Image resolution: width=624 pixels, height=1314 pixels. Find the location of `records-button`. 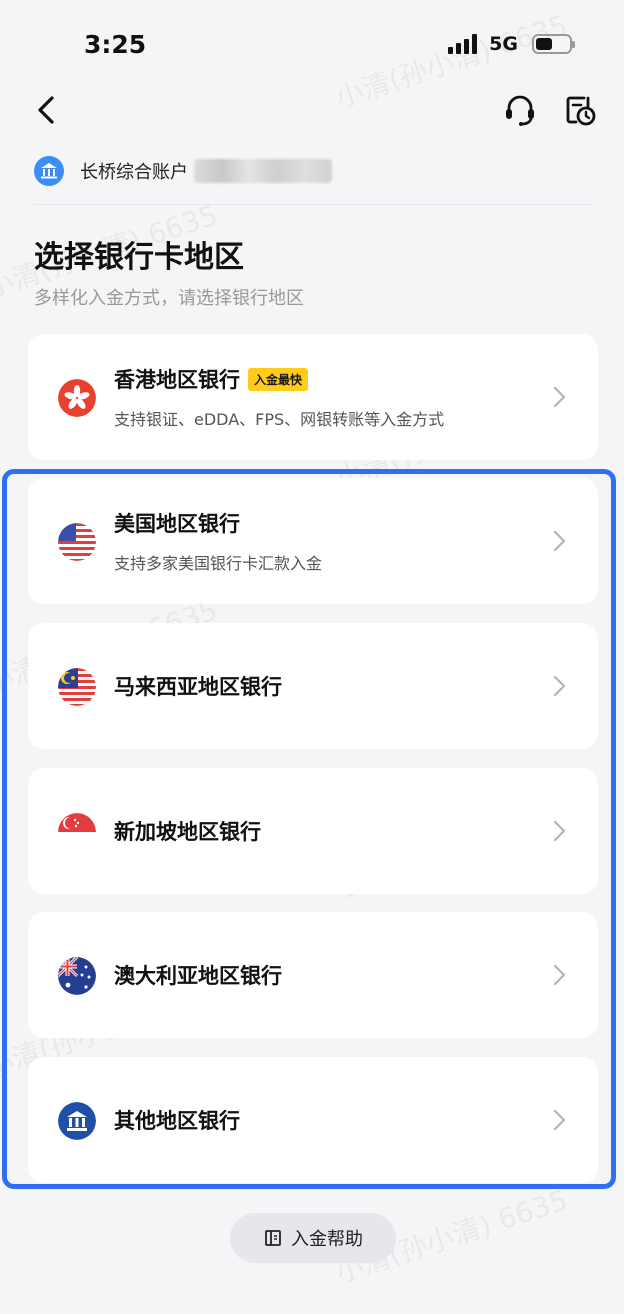

records-button is located at coordinates (580, 110).